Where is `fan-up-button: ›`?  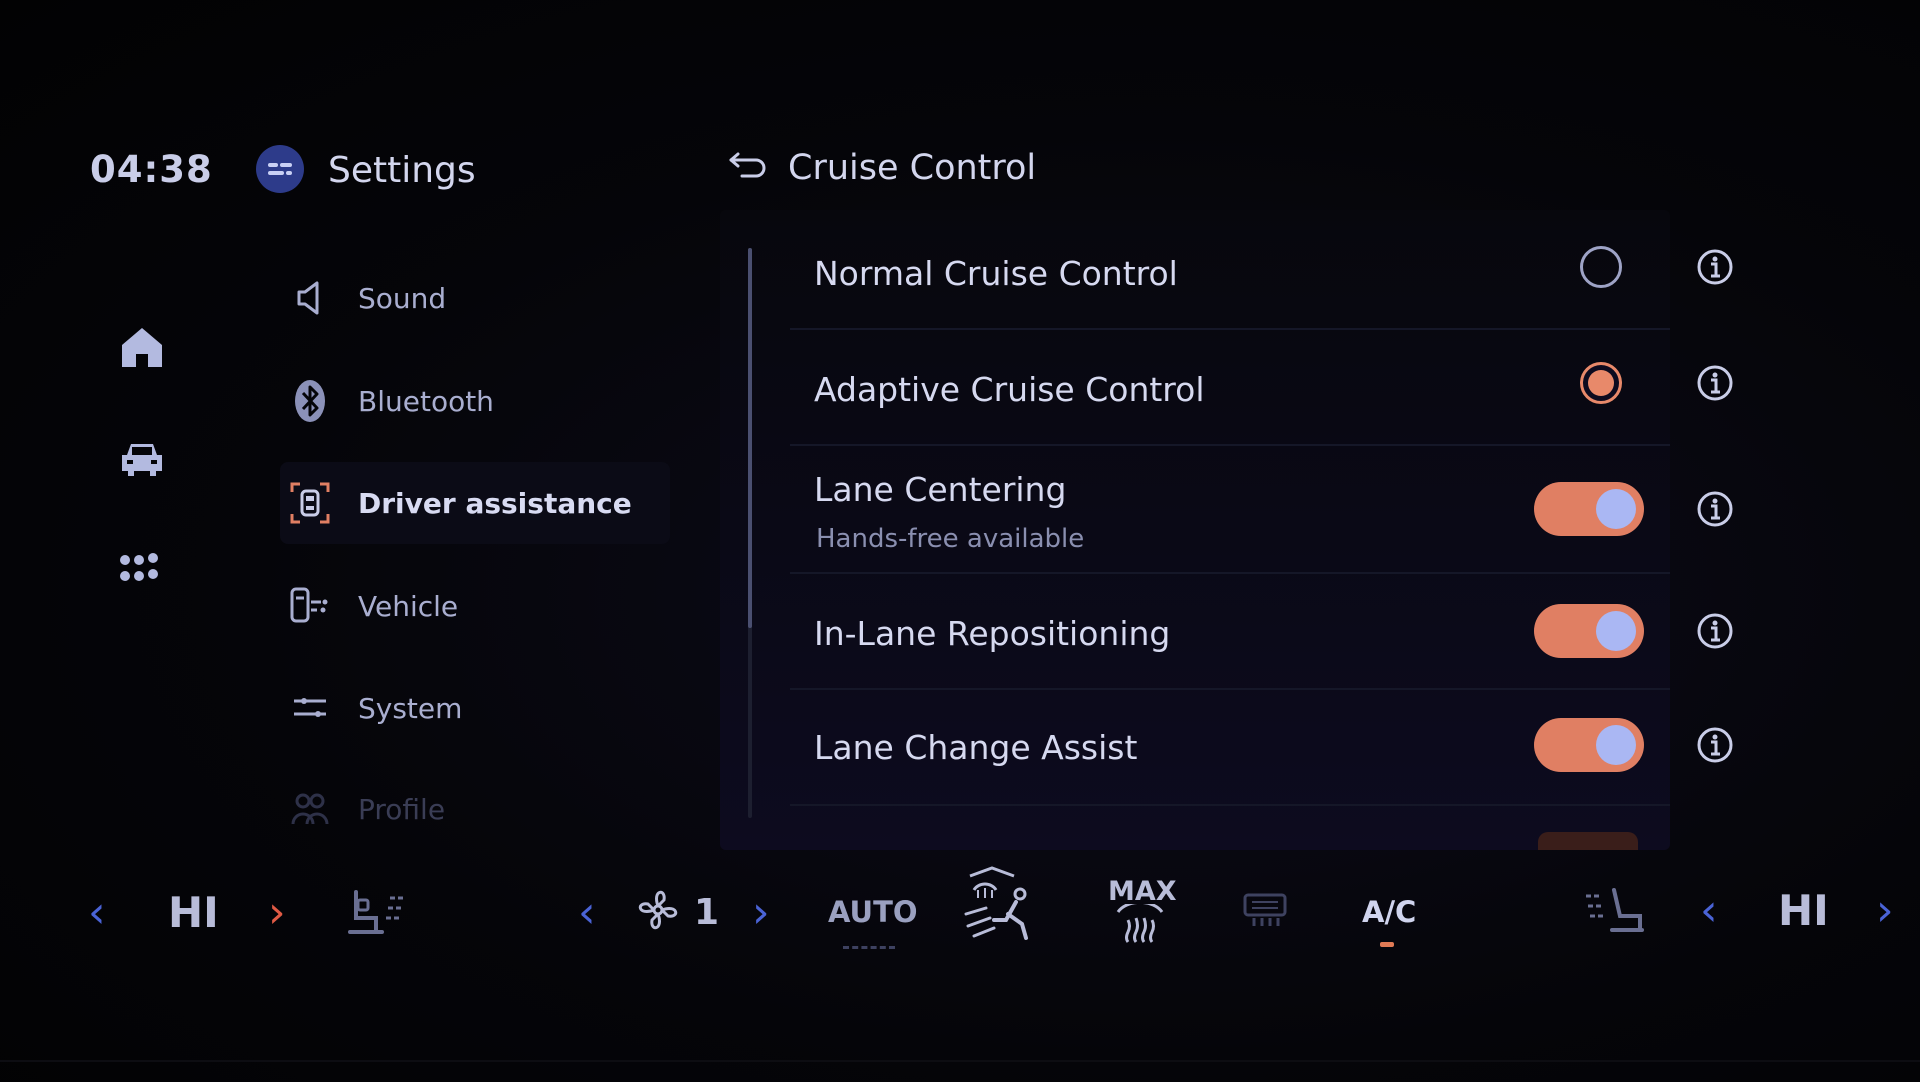
fan-up-button: › is located at coordinates (761, 912).